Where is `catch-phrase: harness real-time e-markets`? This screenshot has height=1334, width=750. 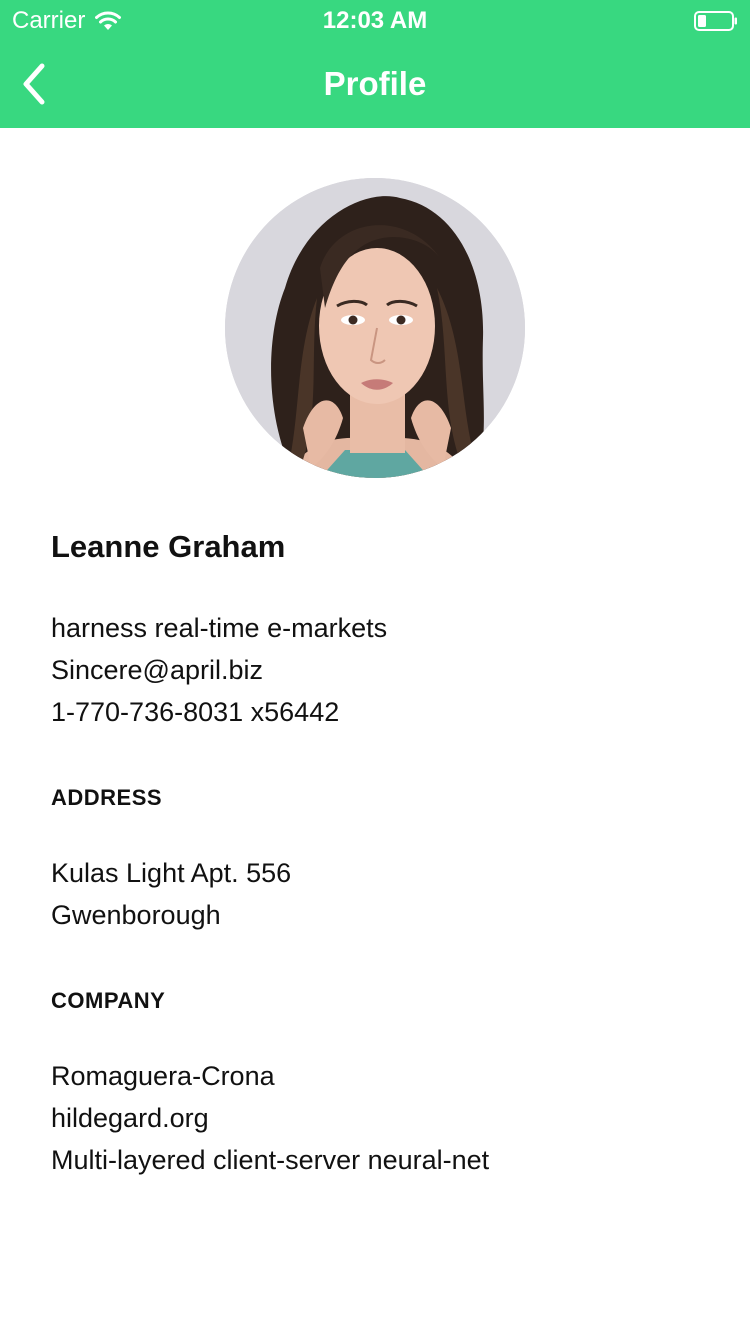
catch-phrase: harness real-time e-markets is located at coordinates (219, 628).